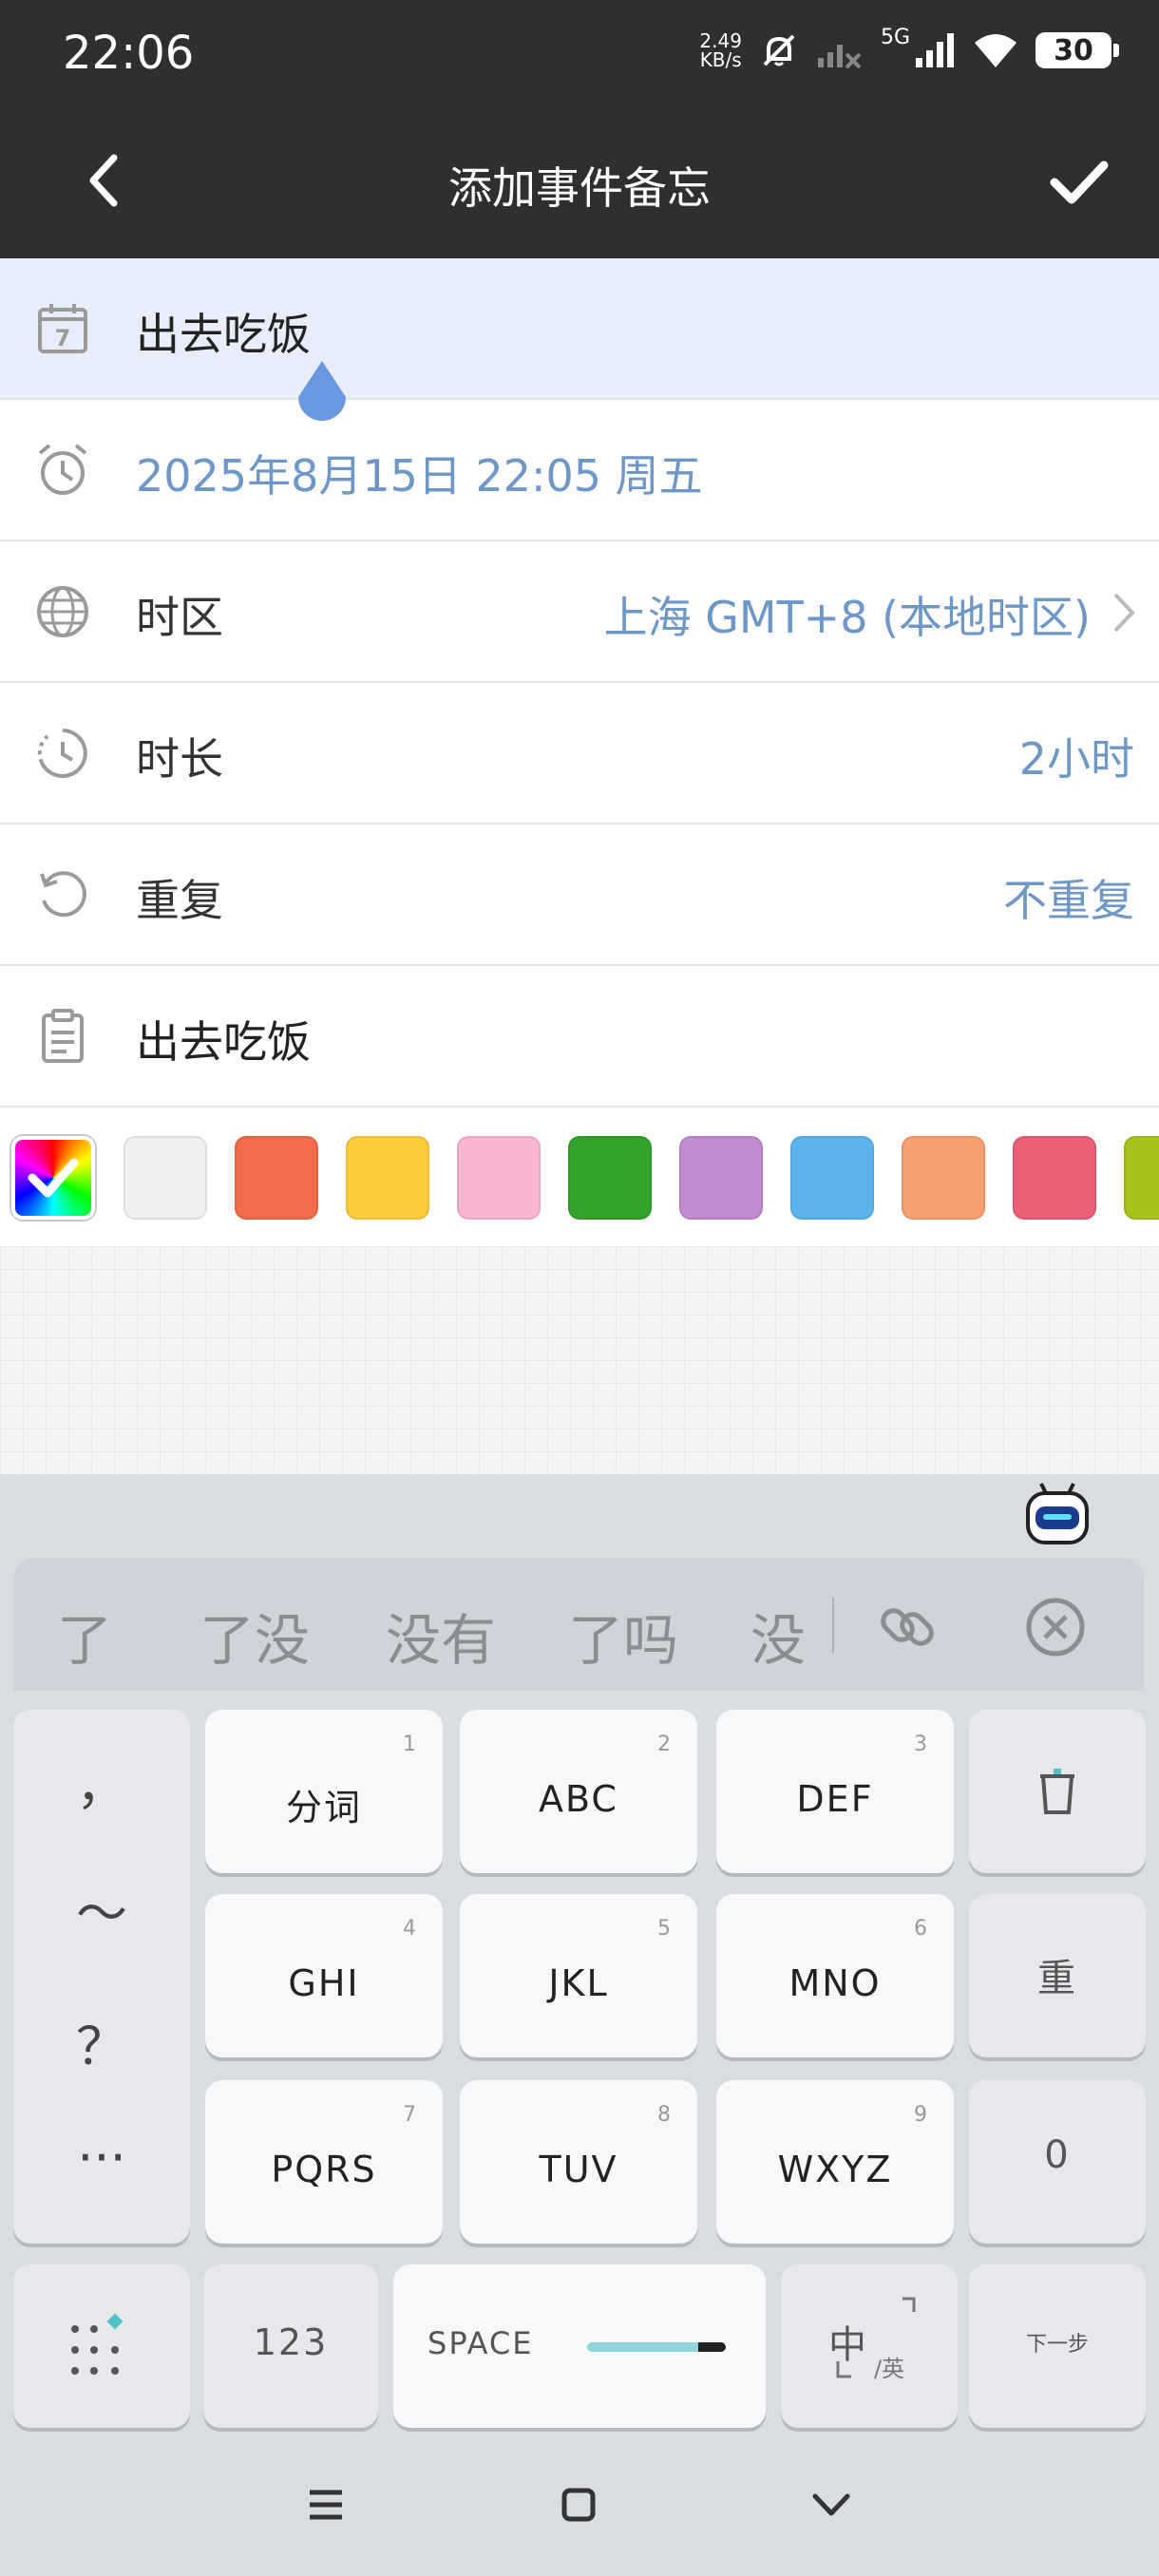  Describe the element at coordinates (835, 1791) in the screenshot. I see `key-3: 3 DEF` at that location.